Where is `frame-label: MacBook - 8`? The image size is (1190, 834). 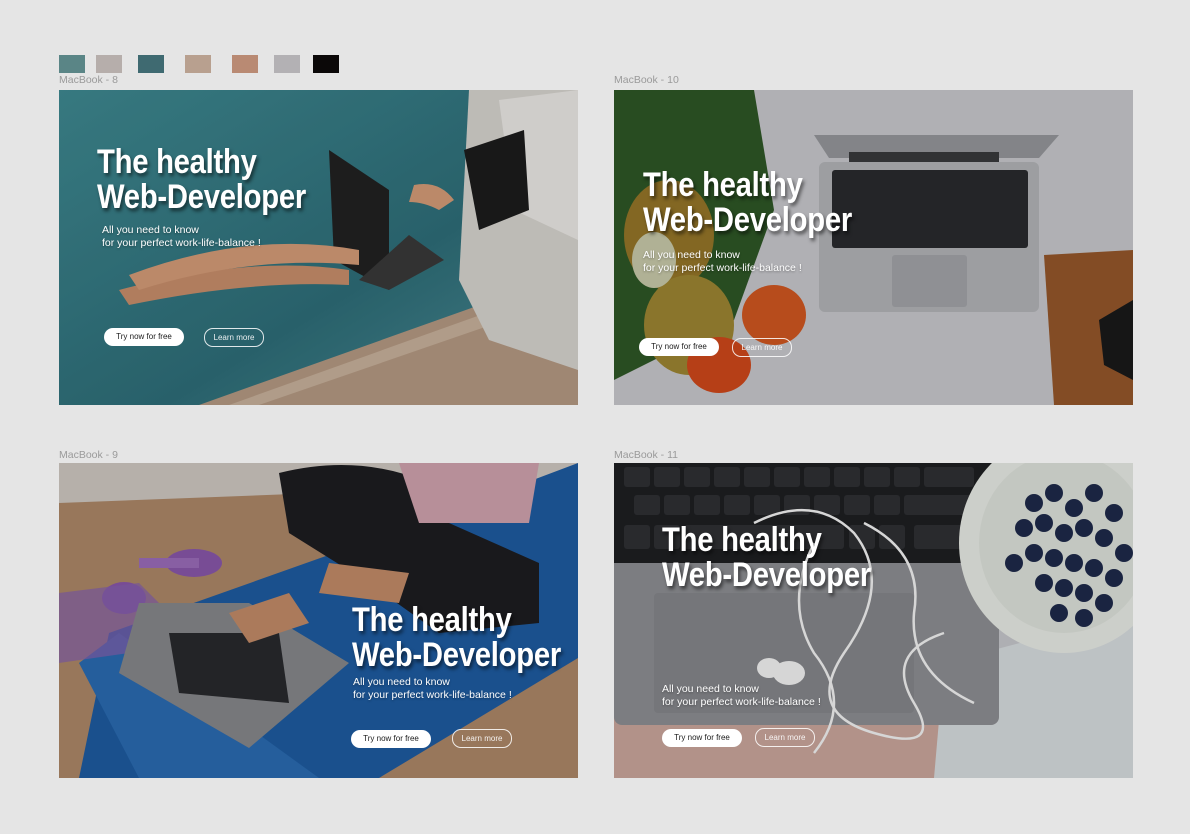 frame-label: MacBook - 8 is located at coordinates (88, 80).